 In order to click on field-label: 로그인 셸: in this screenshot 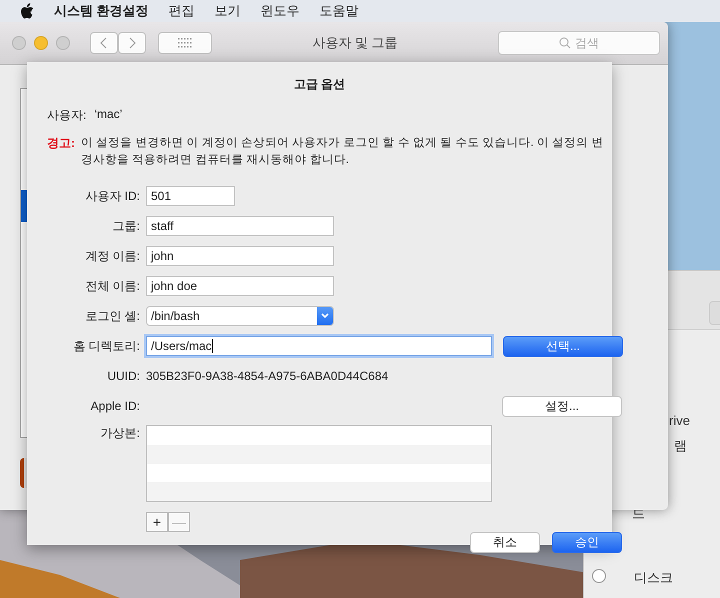, I will do `click(112, 316)`.